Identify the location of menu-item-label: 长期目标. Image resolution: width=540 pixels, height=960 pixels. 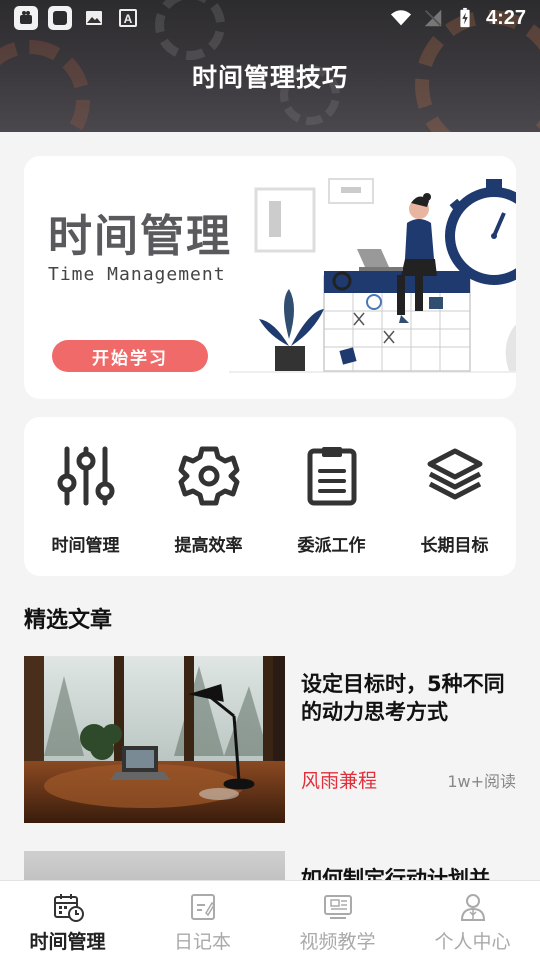
(454, 546).